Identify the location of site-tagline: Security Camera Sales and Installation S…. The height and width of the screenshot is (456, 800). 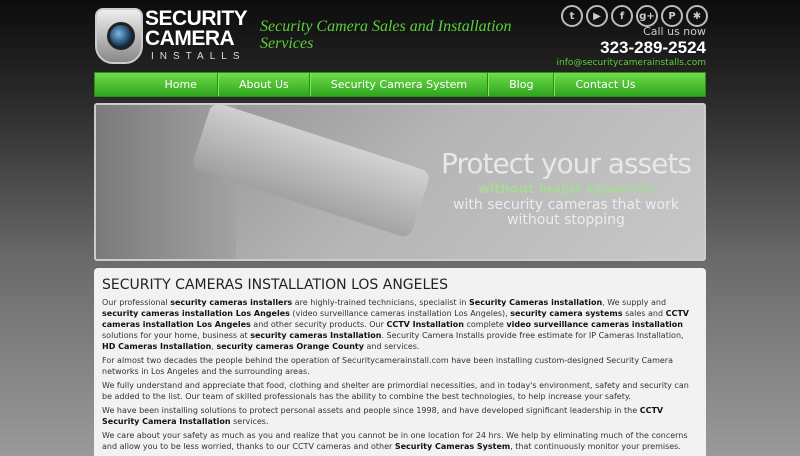
(386, 35).